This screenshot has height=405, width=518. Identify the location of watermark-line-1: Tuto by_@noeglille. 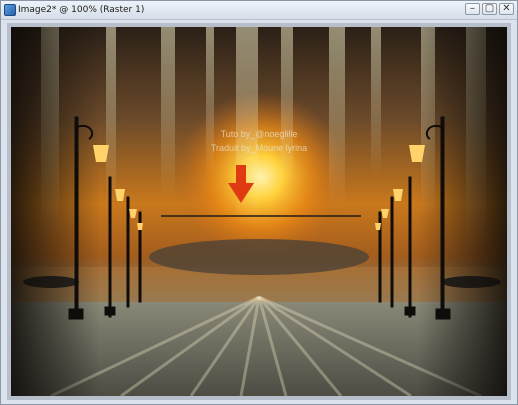
(259, 134).